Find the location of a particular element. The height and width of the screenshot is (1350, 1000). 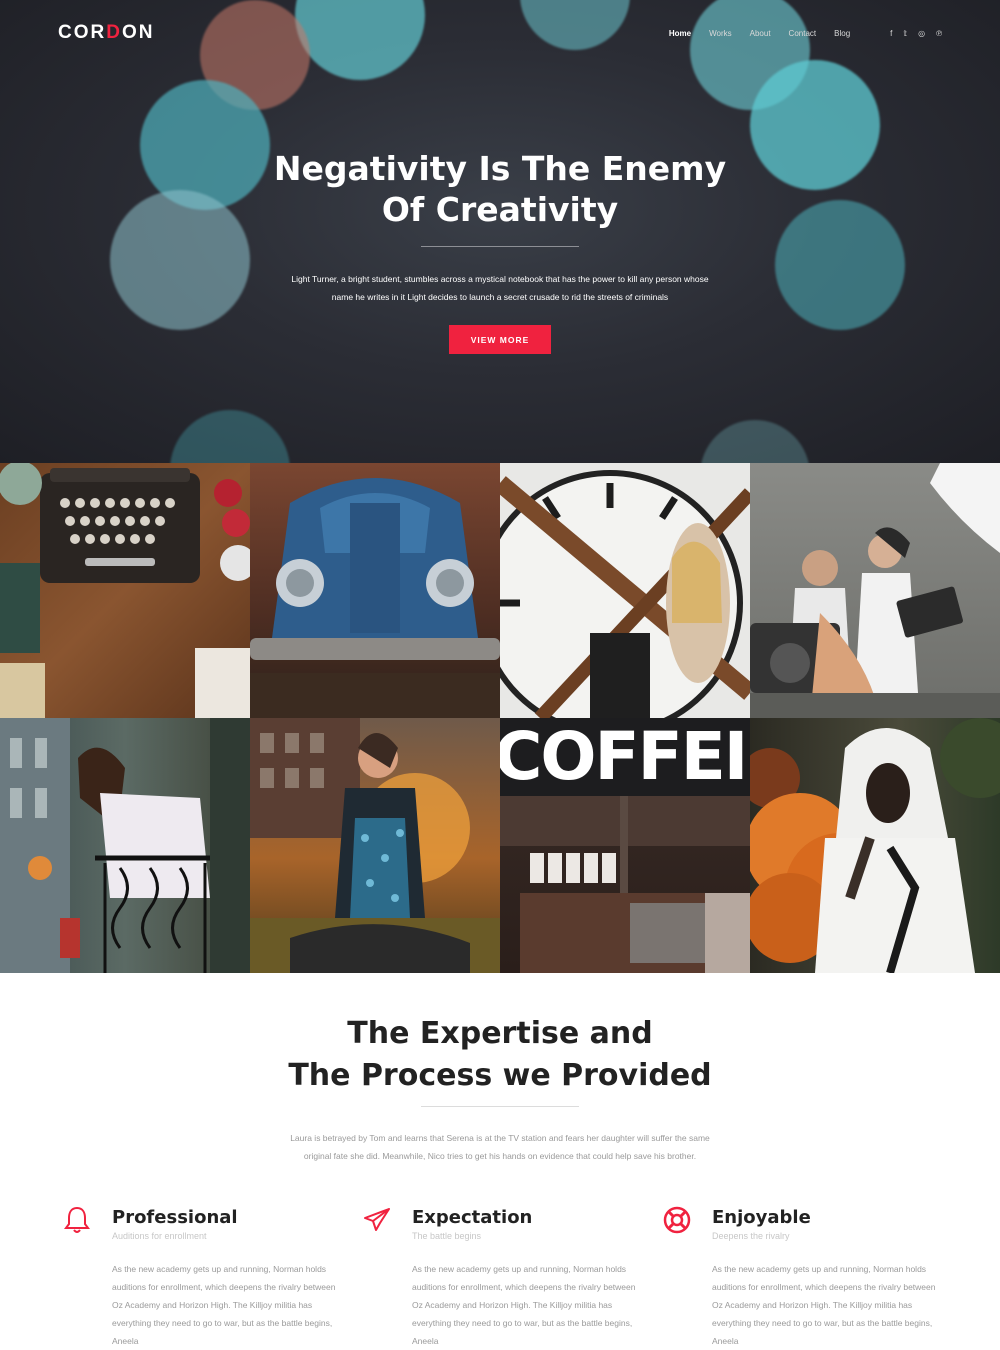

facebook-icon: f is located at coordinates (891, 33).